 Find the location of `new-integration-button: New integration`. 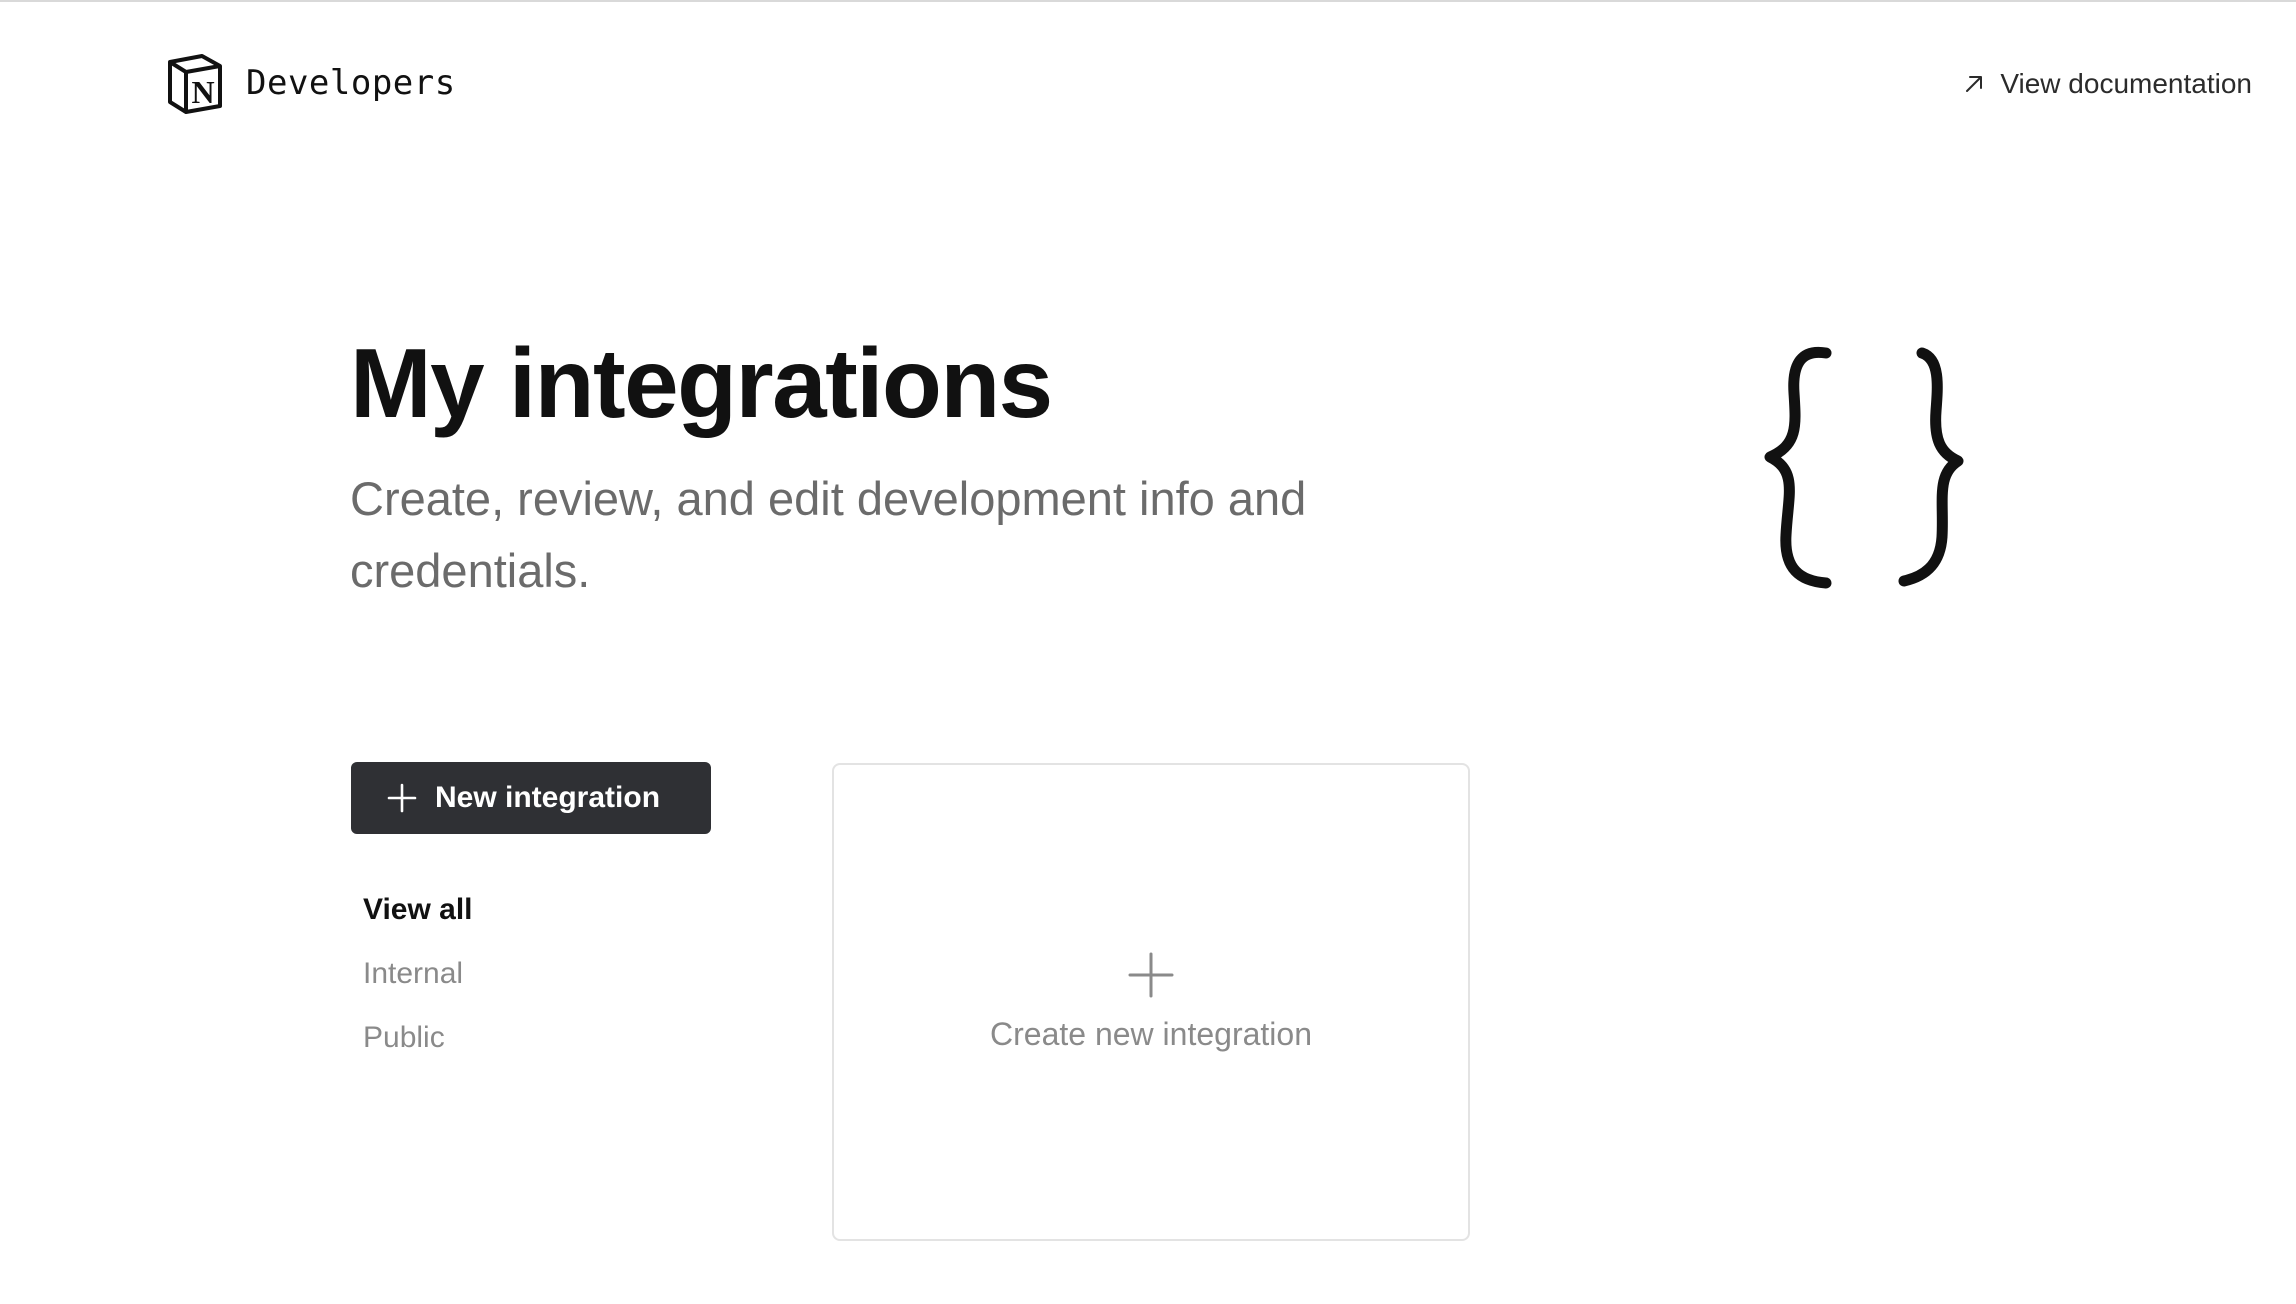

new-integration-button: New integration is located at coordinates (531, 798).